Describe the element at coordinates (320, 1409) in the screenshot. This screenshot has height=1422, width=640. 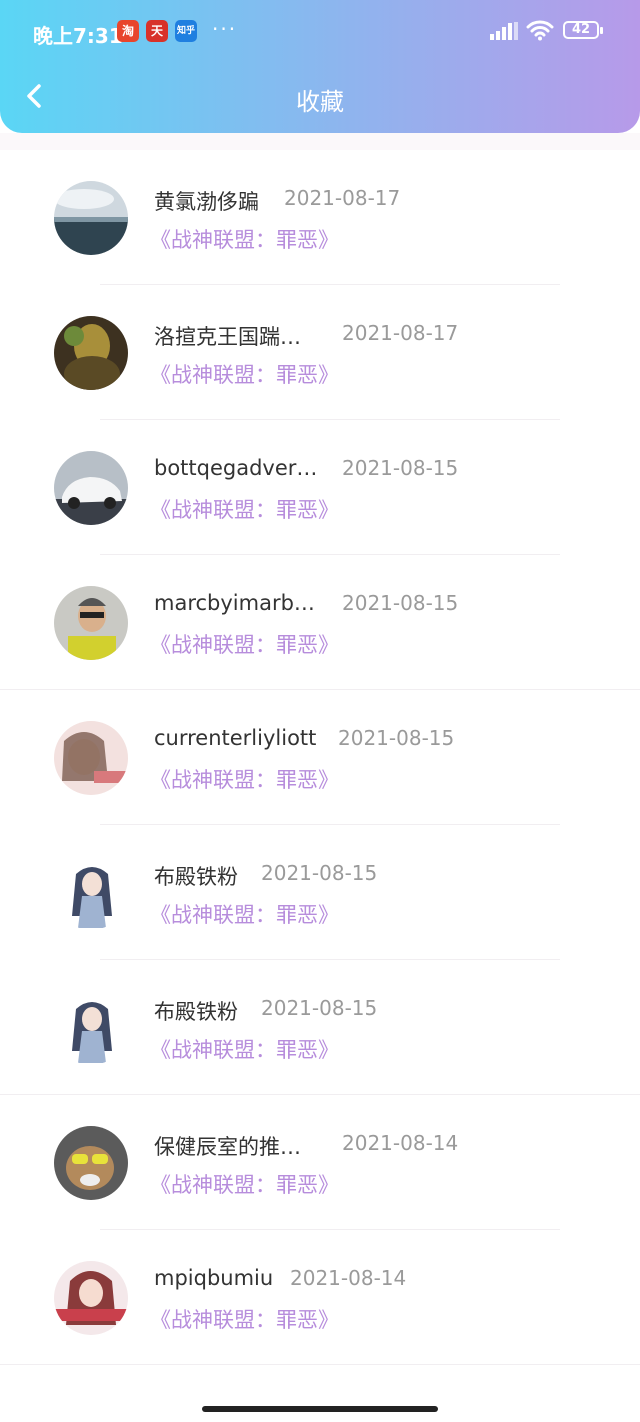
I see `home-indicator` at that location.